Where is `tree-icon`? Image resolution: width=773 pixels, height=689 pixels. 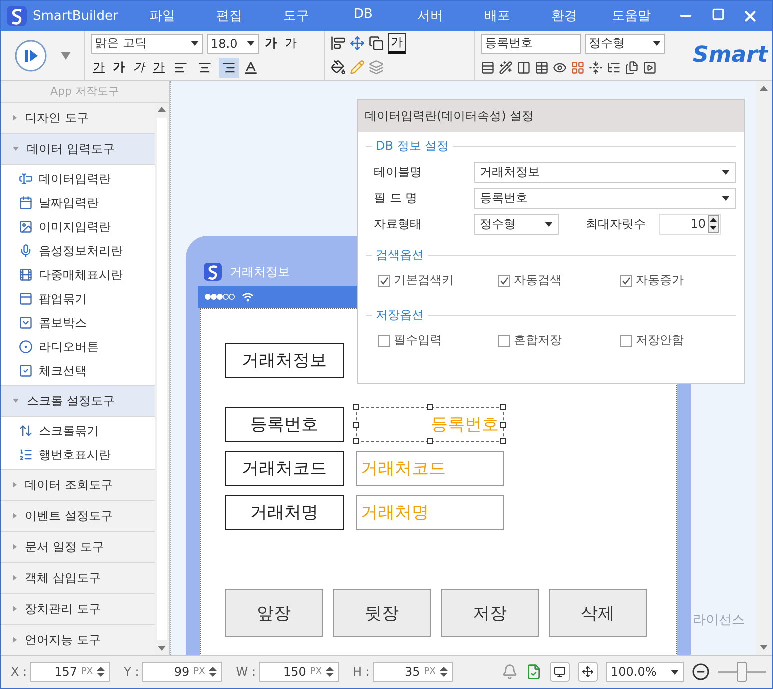
tree-icon is located at coordinates (614, 67).